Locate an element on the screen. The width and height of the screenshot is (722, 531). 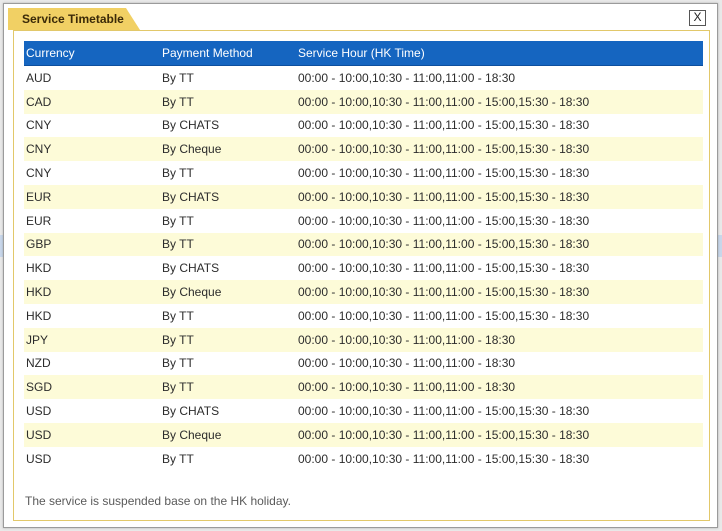
cell-currency: SGD is located at coordinates (92, 387).